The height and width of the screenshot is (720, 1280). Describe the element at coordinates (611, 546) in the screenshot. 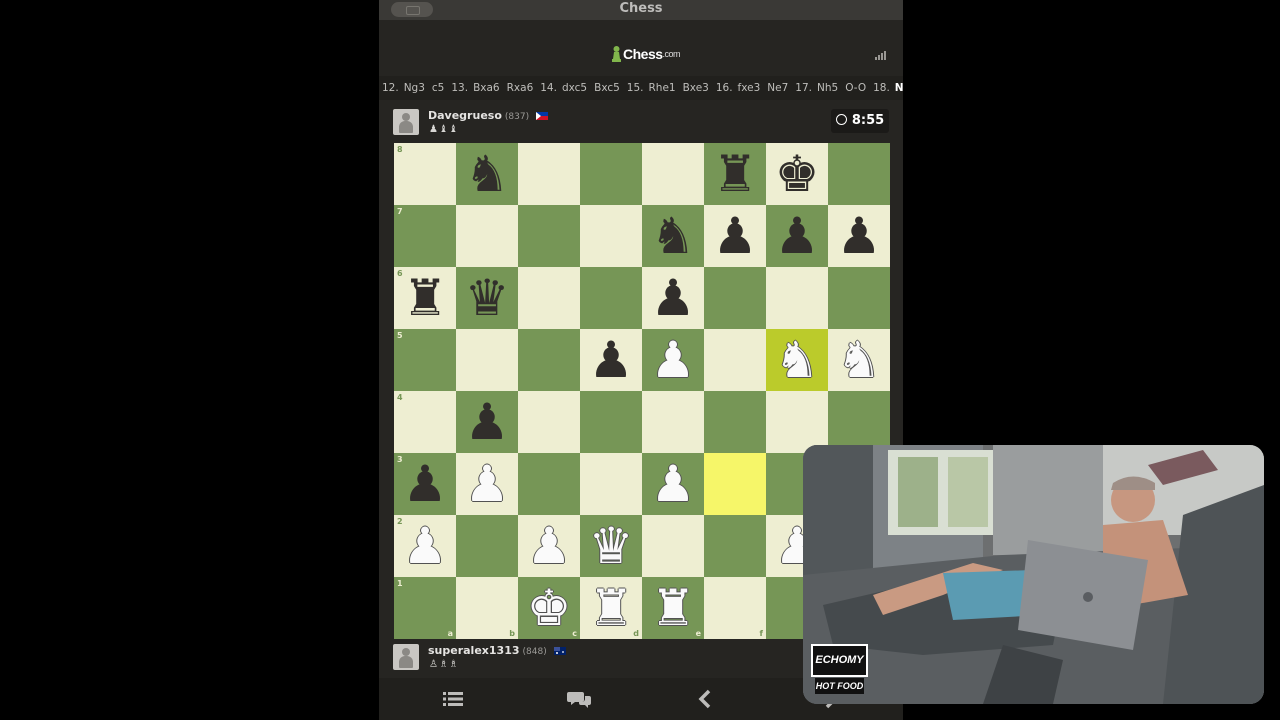

I see `white-queen-d2: ♛` at that location.